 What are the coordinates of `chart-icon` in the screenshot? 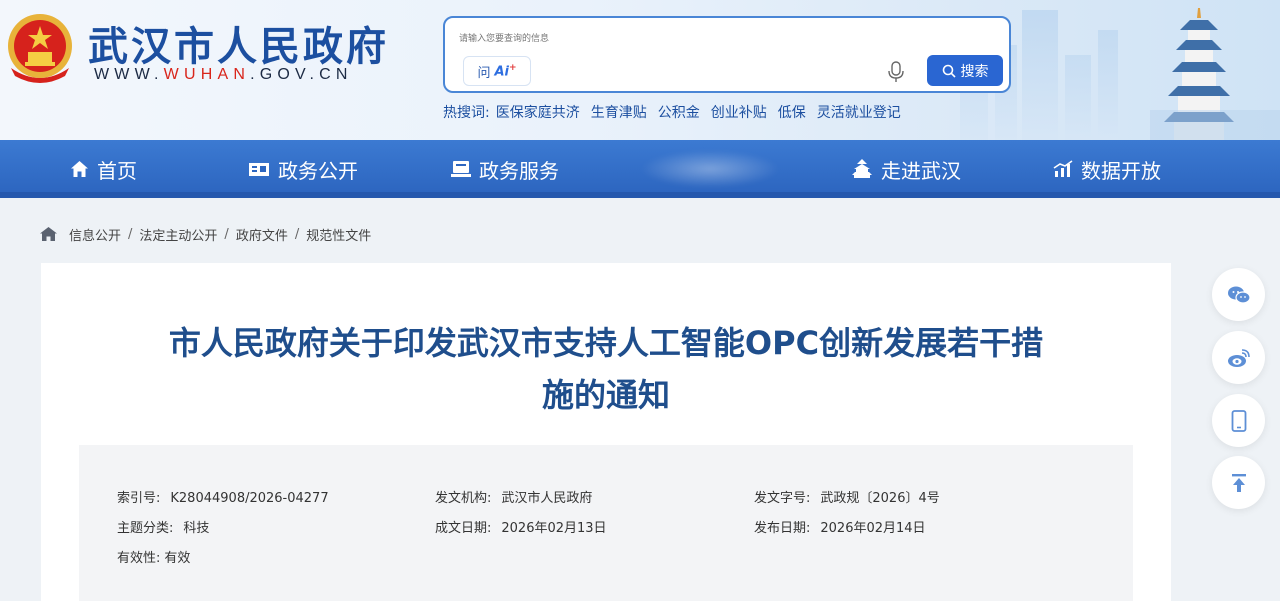 It's located at (1063, 168).